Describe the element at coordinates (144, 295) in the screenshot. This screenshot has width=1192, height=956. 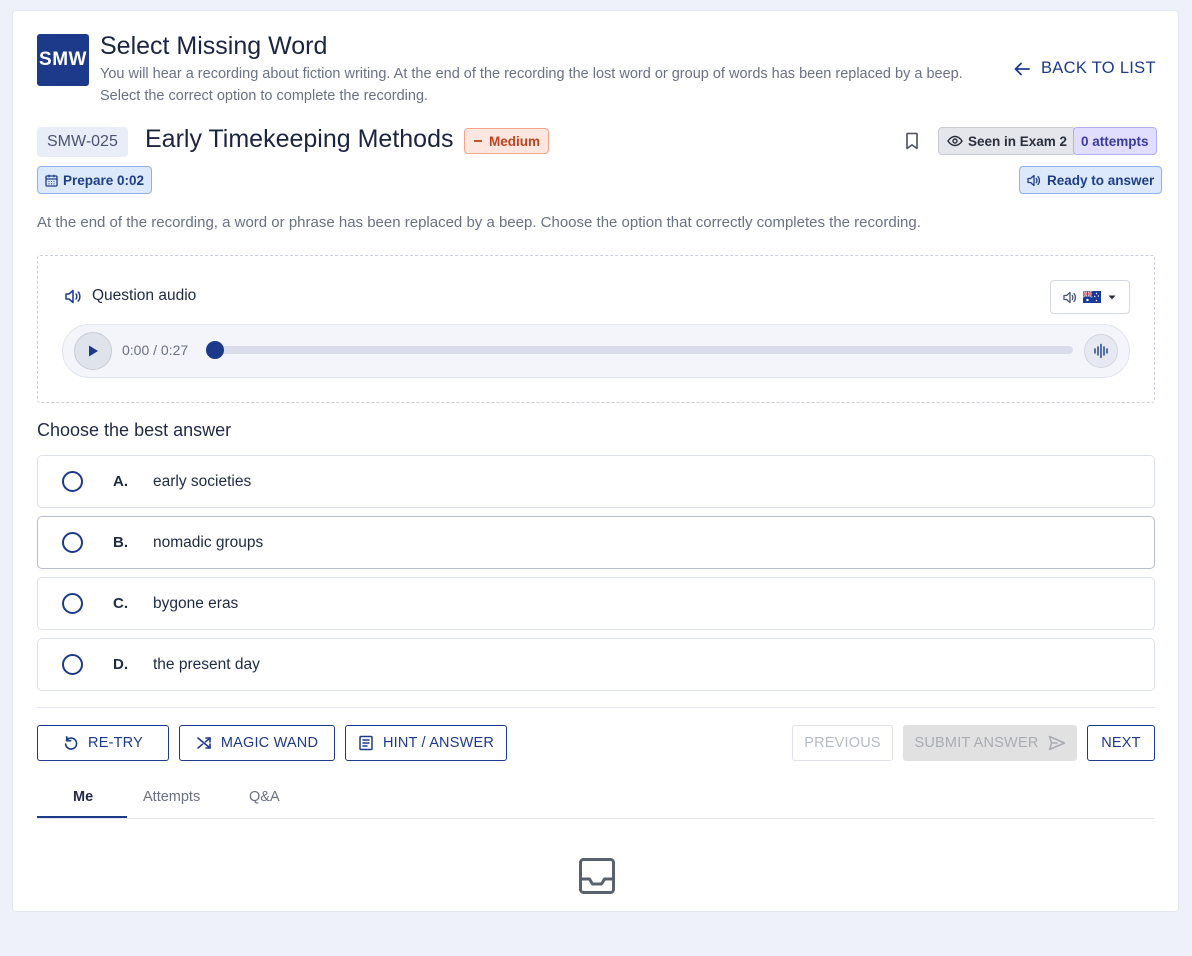
I see `audio-label: Question audio` at that location.